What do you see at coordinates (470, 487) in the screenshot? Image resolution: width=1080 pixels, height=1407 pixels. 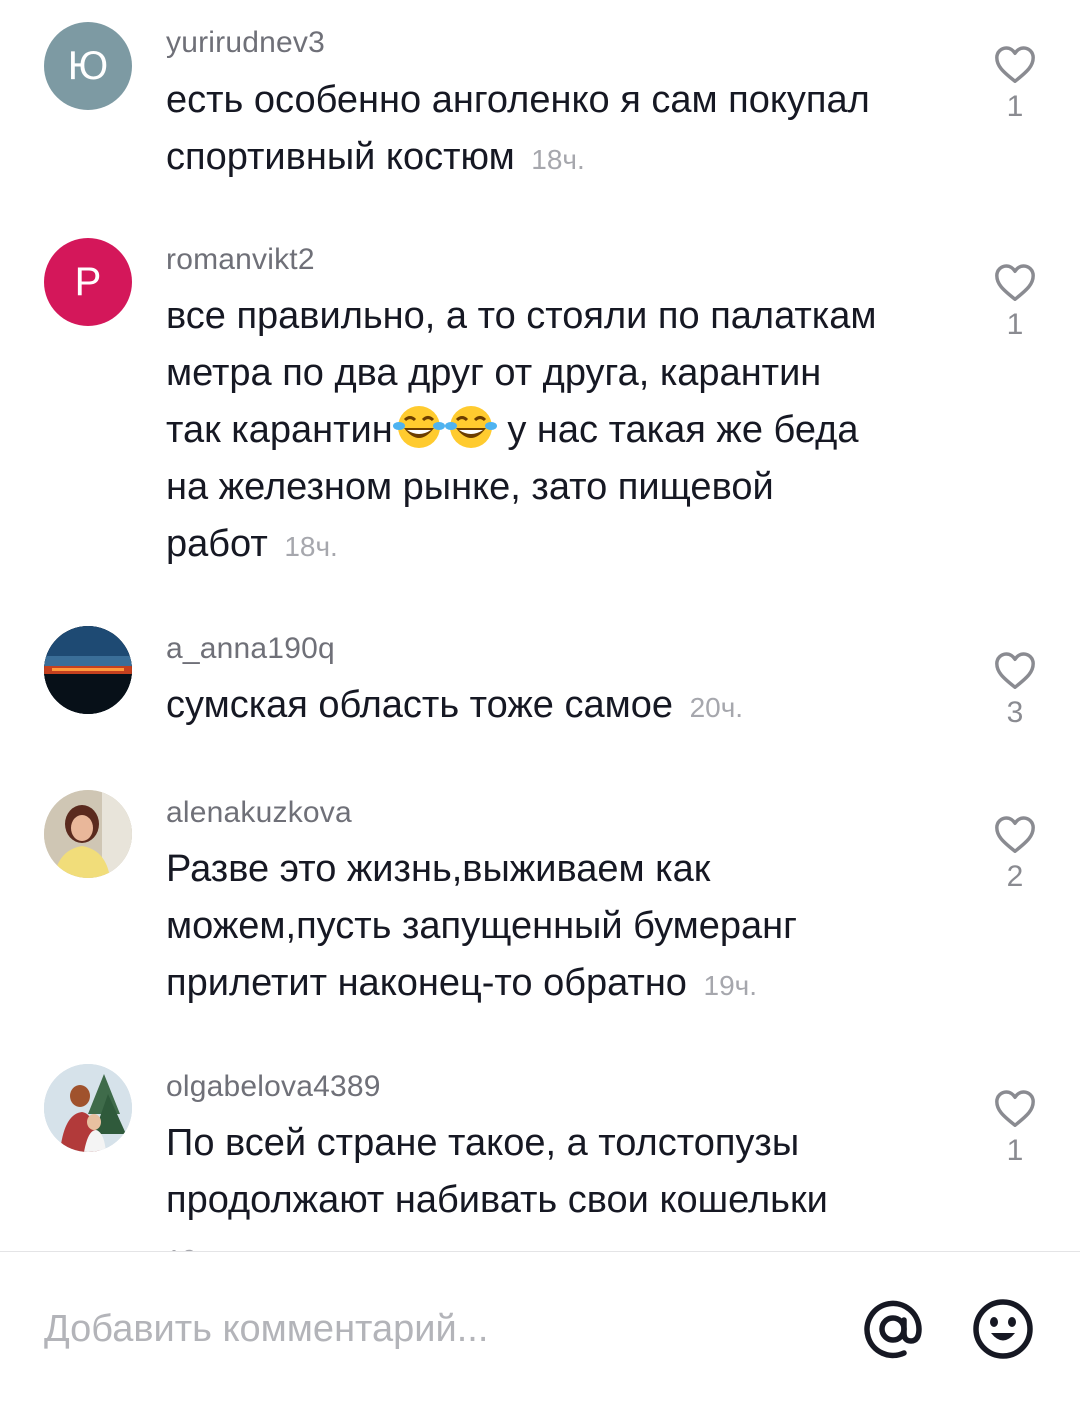 I see `comment-line: на железном рынке, зато пищевой` at bounding box center [470, 487].